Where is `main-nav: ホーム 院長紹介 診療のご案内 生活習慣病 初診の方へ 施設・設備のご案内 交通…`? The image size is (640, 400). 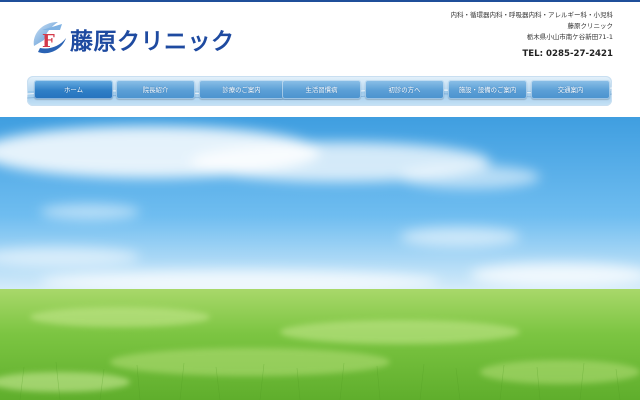
main-nav: ホーム 院長紹介 診療のご案内 生活習慣病 初診の方へ 施設・設備のご案内 交通… is located at coordinates (319, 91).